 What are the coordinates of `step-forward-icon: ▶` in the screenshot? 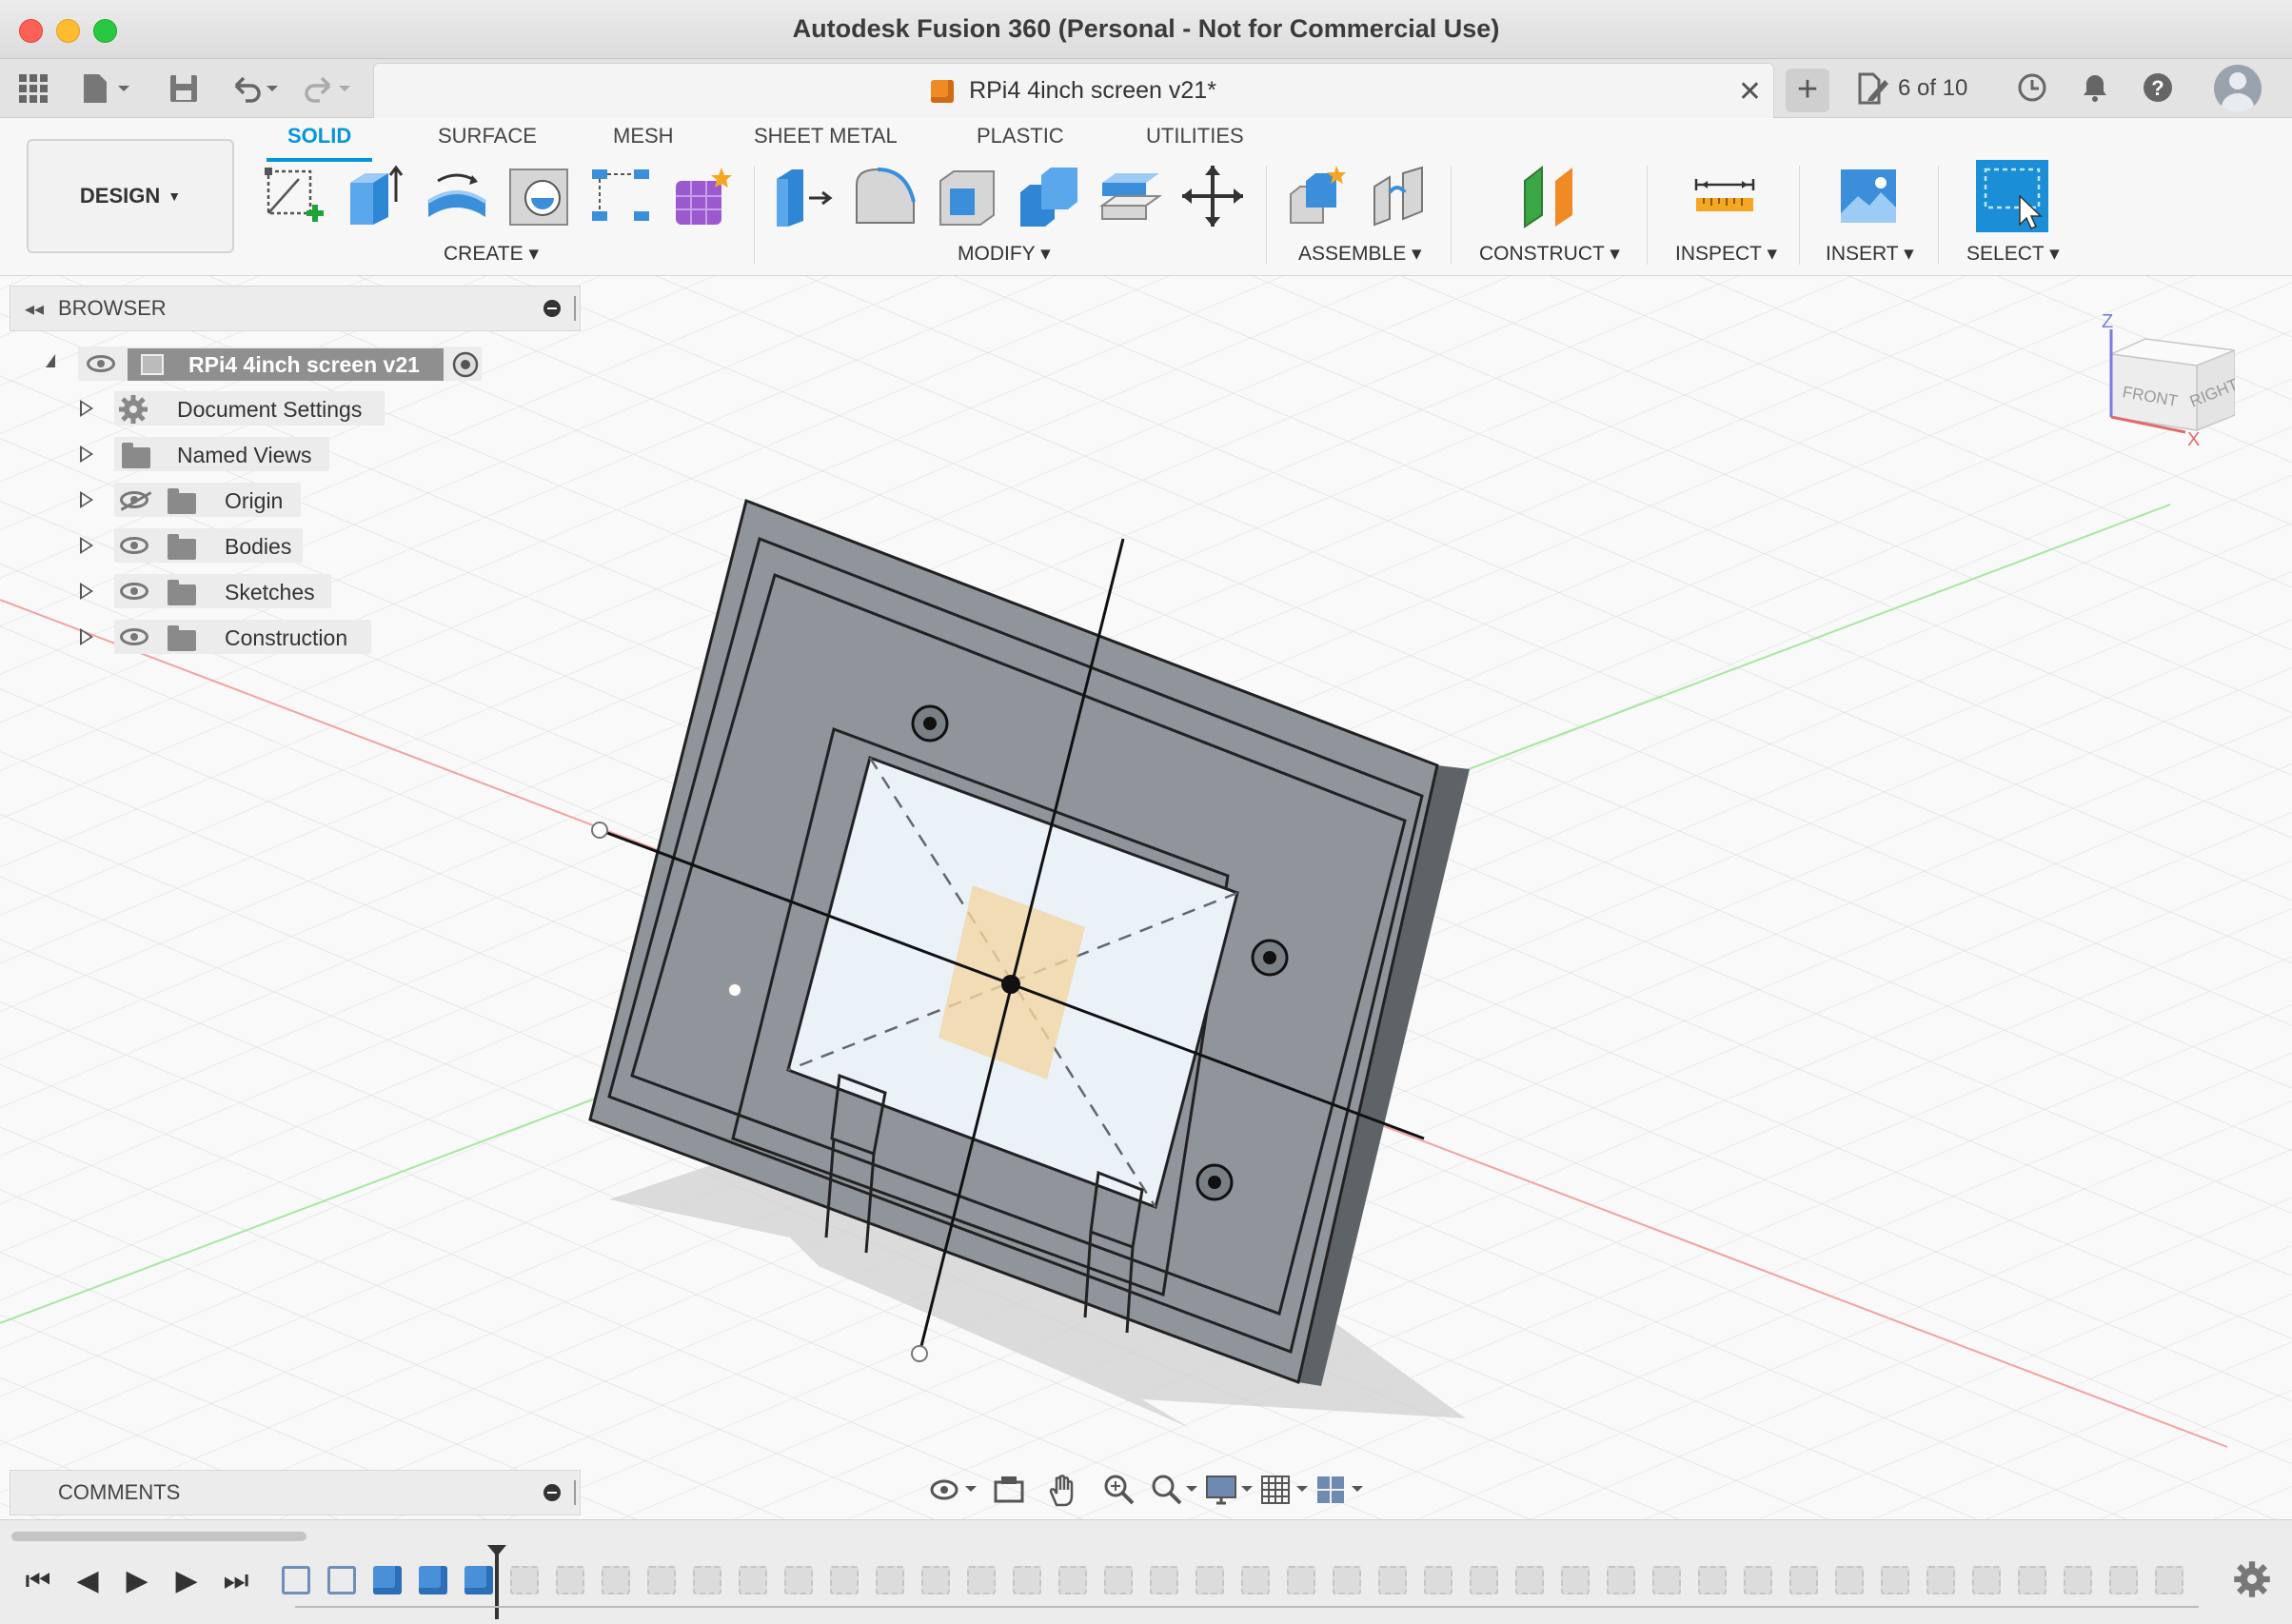 It's located at (186, 1581).